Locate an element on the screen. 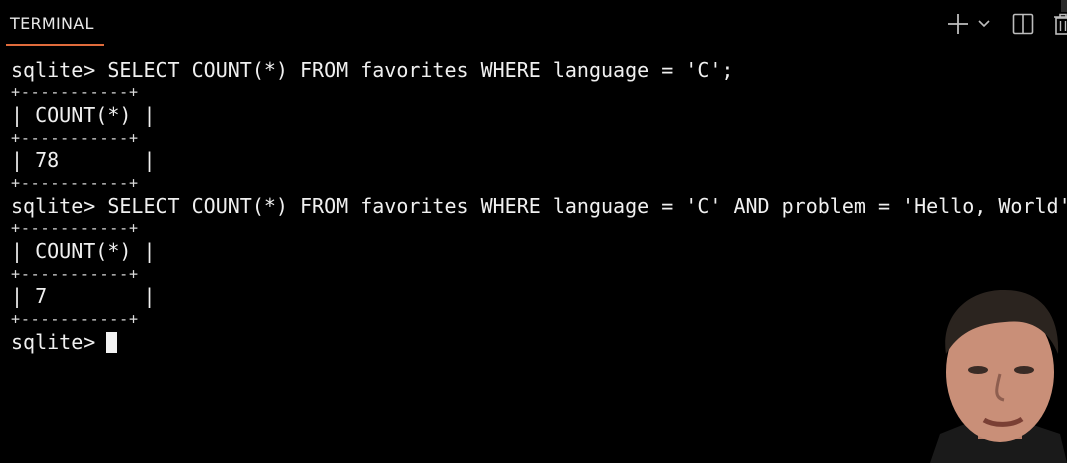  prompt-line: sqlite> is located at coordinates (59, 342).